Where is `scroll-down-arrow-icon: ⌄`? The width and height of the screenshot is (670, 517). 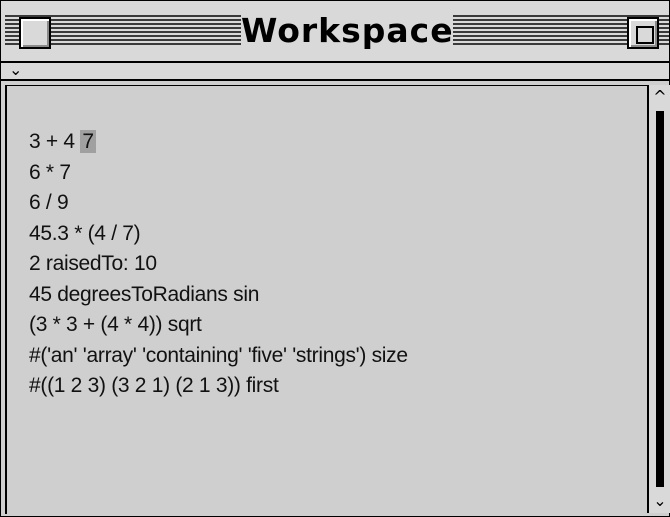 scroll-down-arrow-icon: ⌄ is located at coordinates (660, 501).